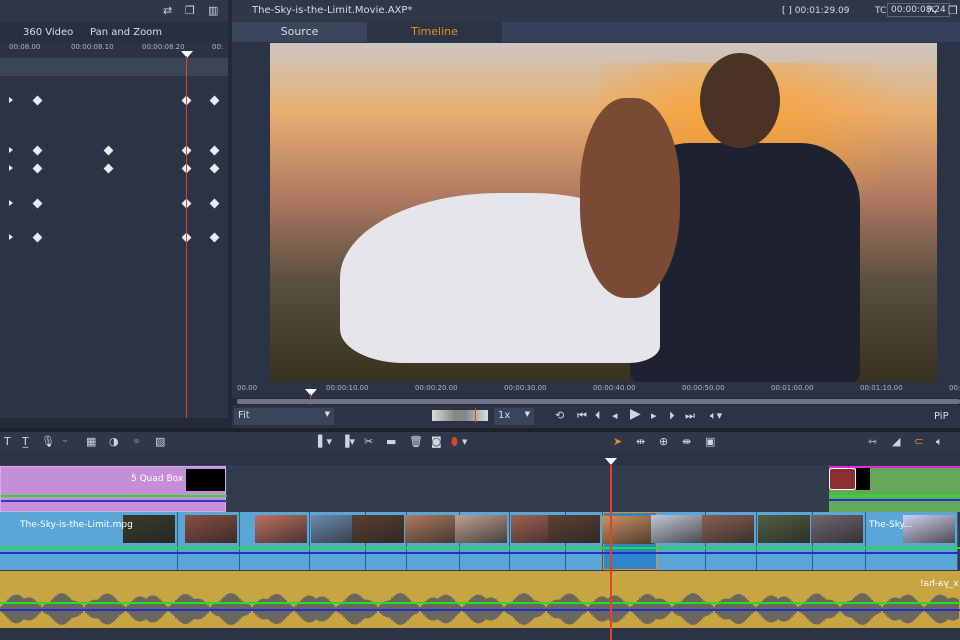 The width and height of the screenshot is (960, 640). Describe the element at coordinates (436, 442) in the screenshot. I see `snapshot-icon: ◙` at that location.